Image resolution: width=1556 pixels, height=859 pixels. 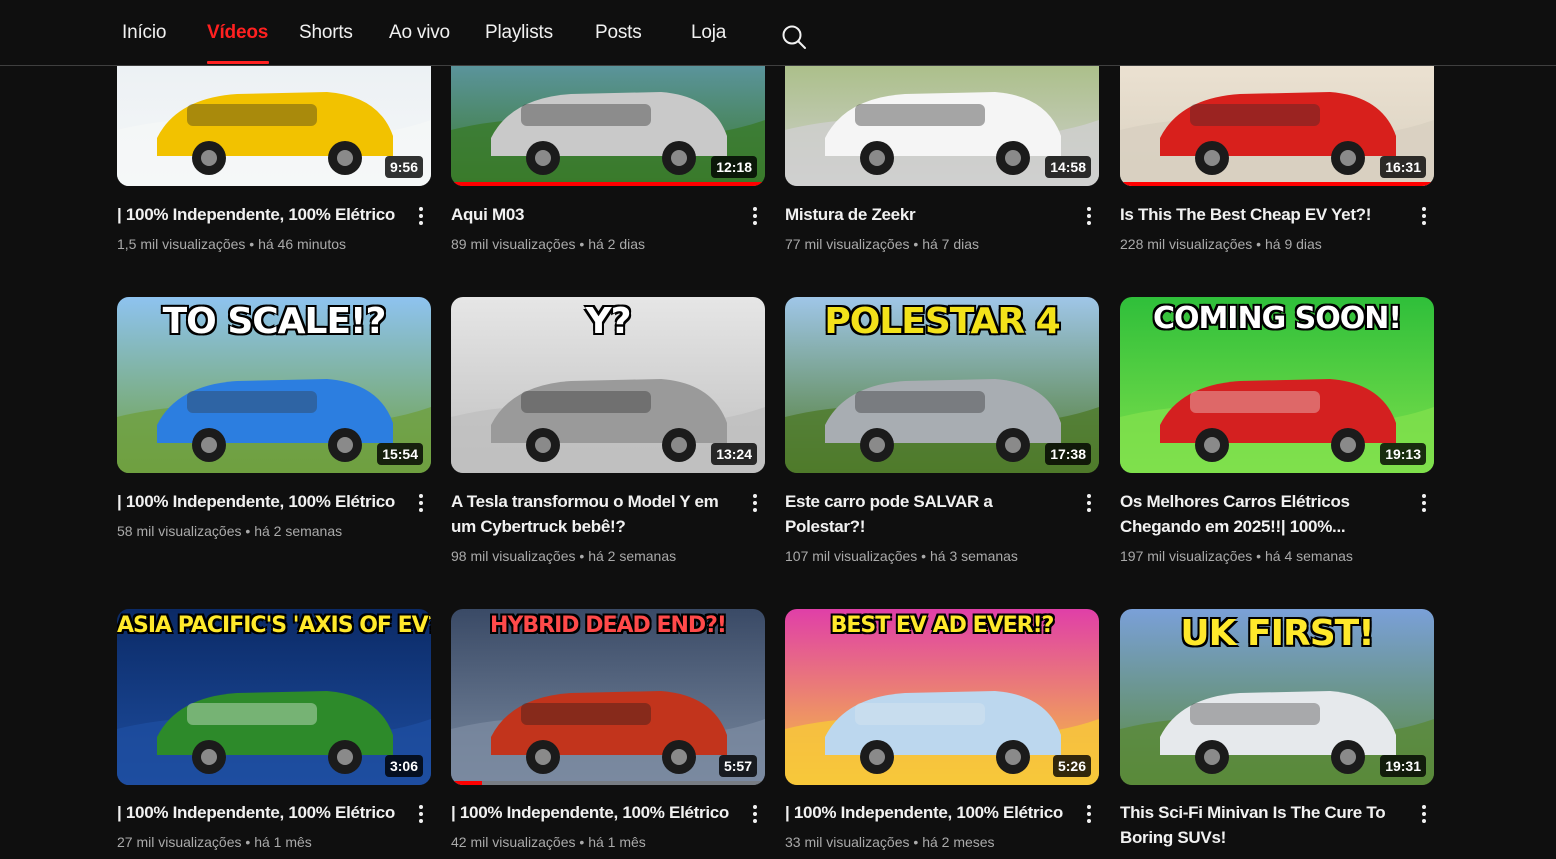 I want to click on video-duration-badge: 5:57, so click(x=737, y=766).